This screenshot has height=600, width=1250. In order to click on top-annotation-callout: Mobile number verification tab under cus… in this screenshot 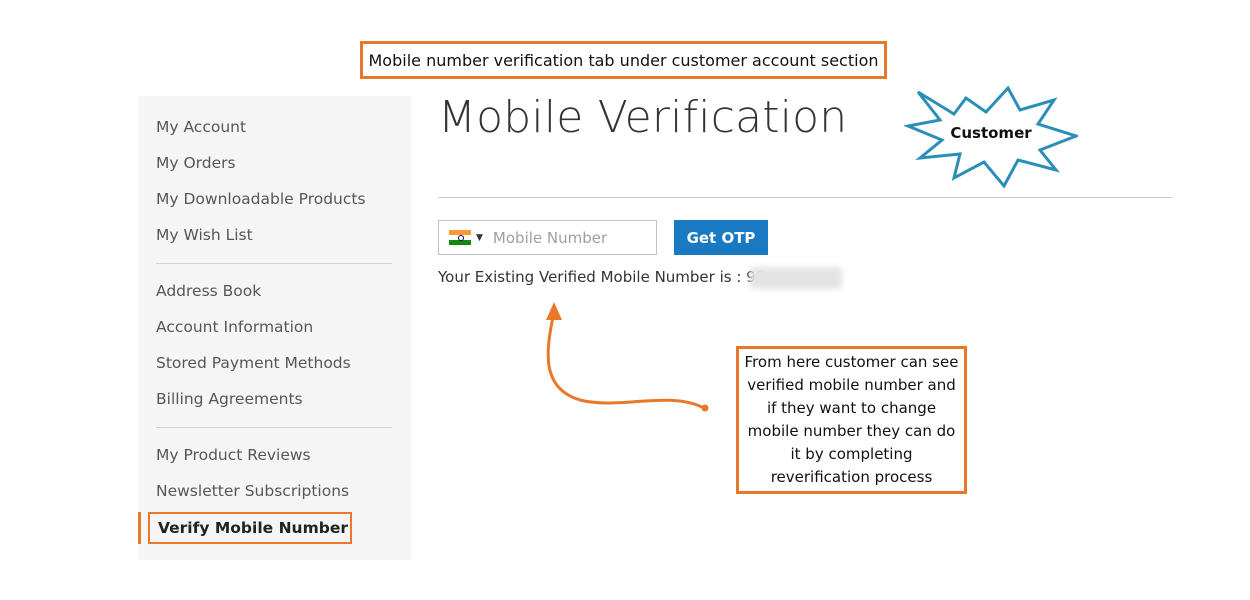, I will do `click(623, 60)`.